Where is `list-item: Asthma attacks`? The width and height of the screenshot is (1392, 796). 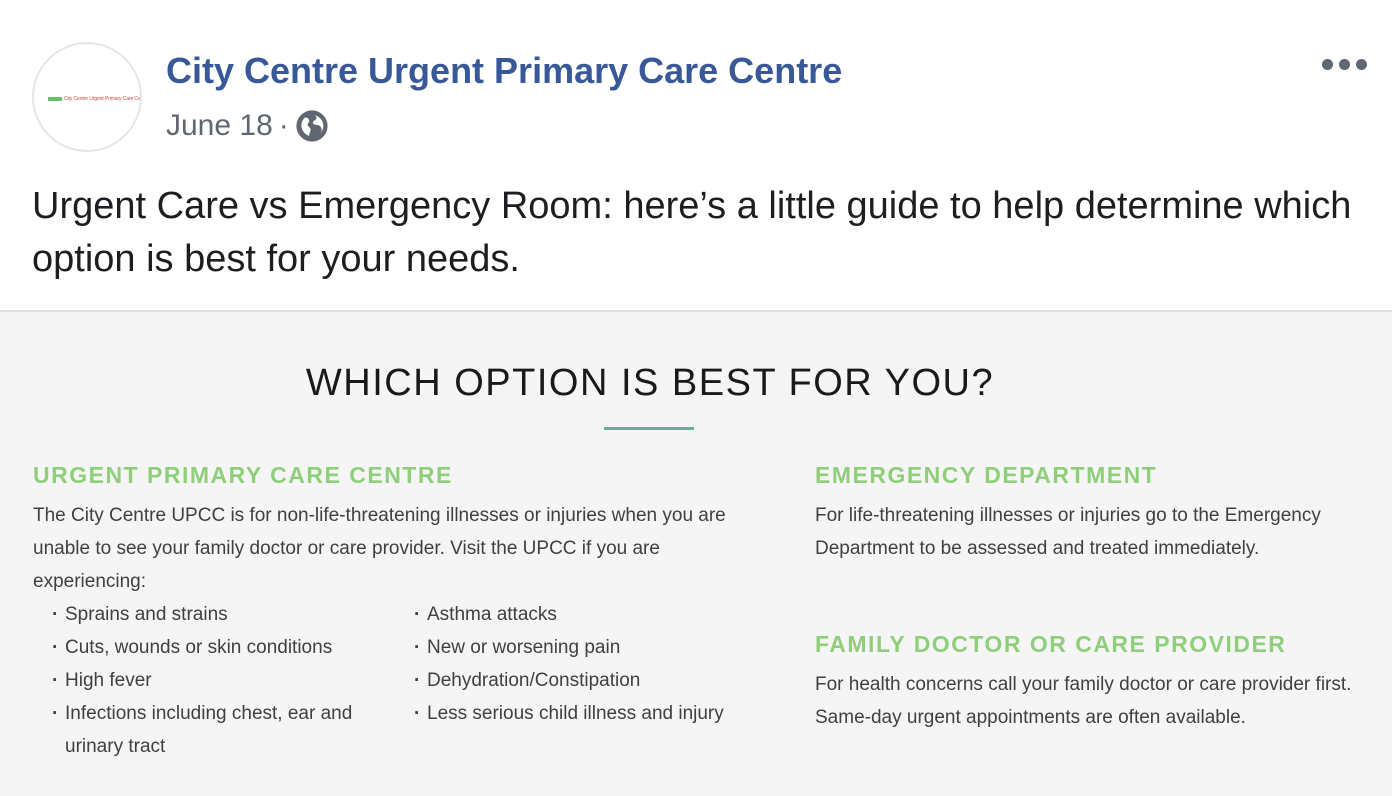 list-item: Asthma attacks is located at coordinates (574, 614).